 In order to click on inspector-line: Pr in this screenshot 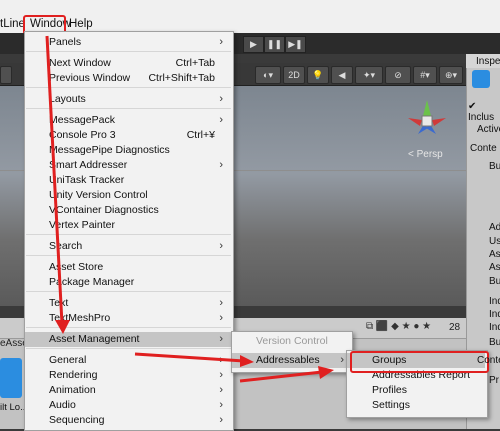, I will do `click(494, 380)`.